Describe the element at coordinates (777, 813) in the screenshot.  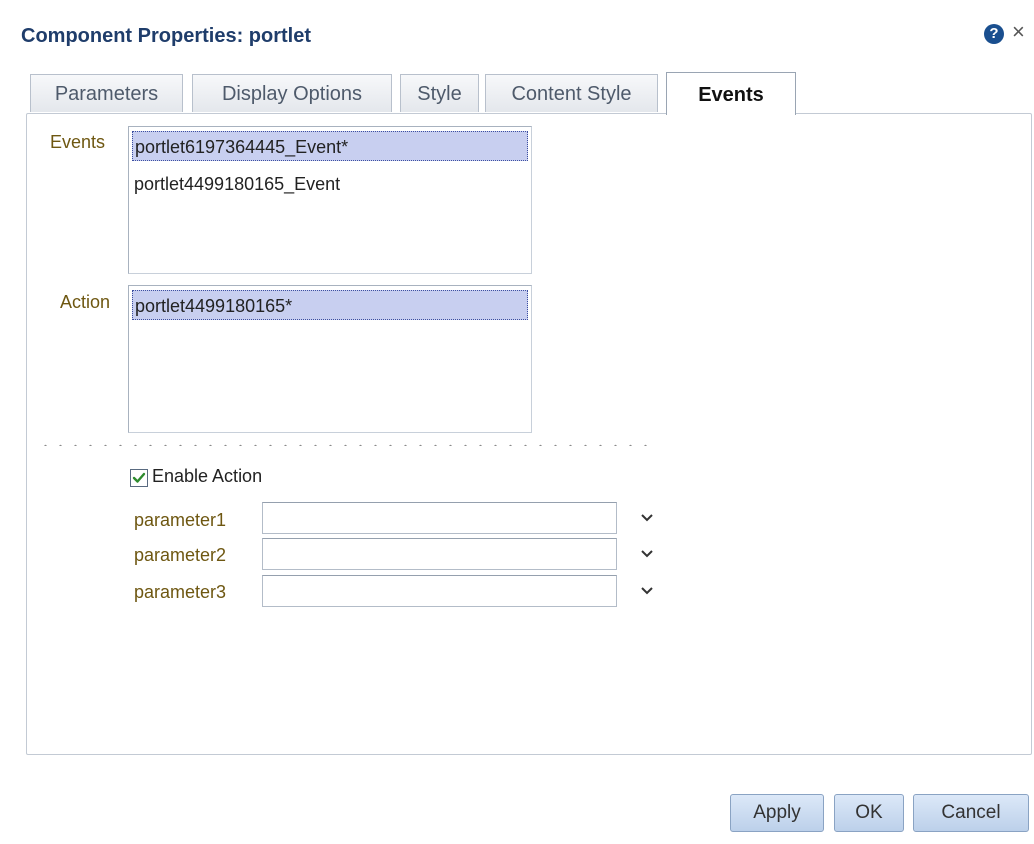
I see `apply-button: Apply` at that location.